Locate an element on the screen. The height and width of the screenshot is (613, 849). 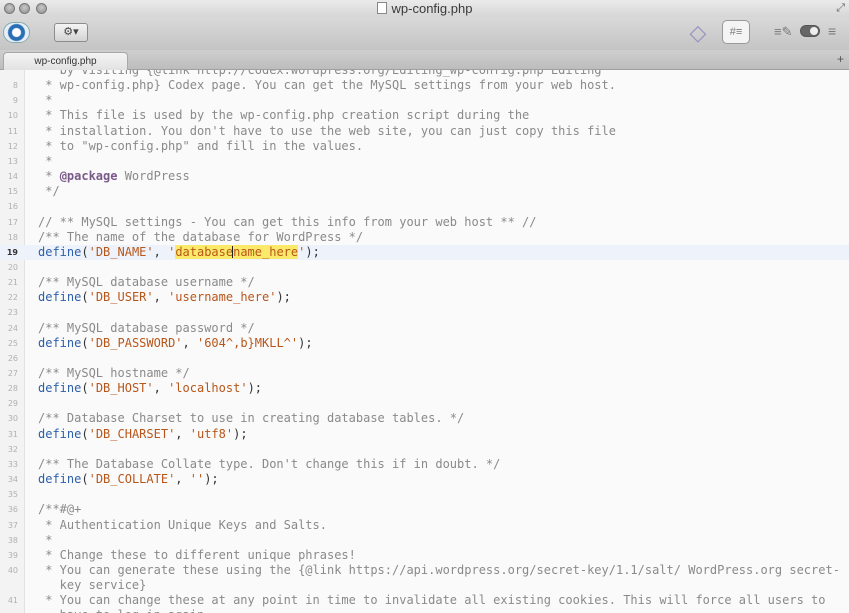
code-line: have to log in again. is located at coordinates (424, 610).